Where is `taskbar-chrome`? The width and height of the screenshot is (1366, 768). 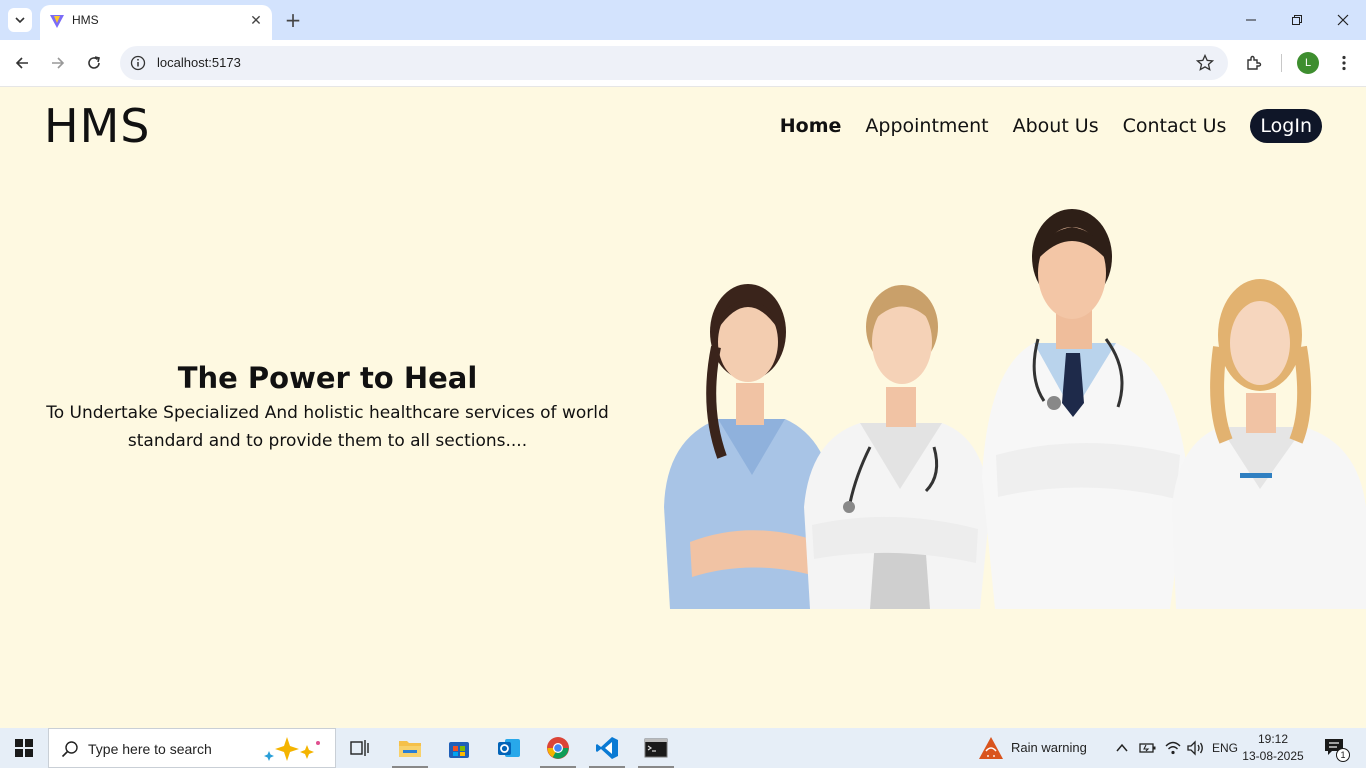 taskbar-chrome is located at coordinates (558, 748).